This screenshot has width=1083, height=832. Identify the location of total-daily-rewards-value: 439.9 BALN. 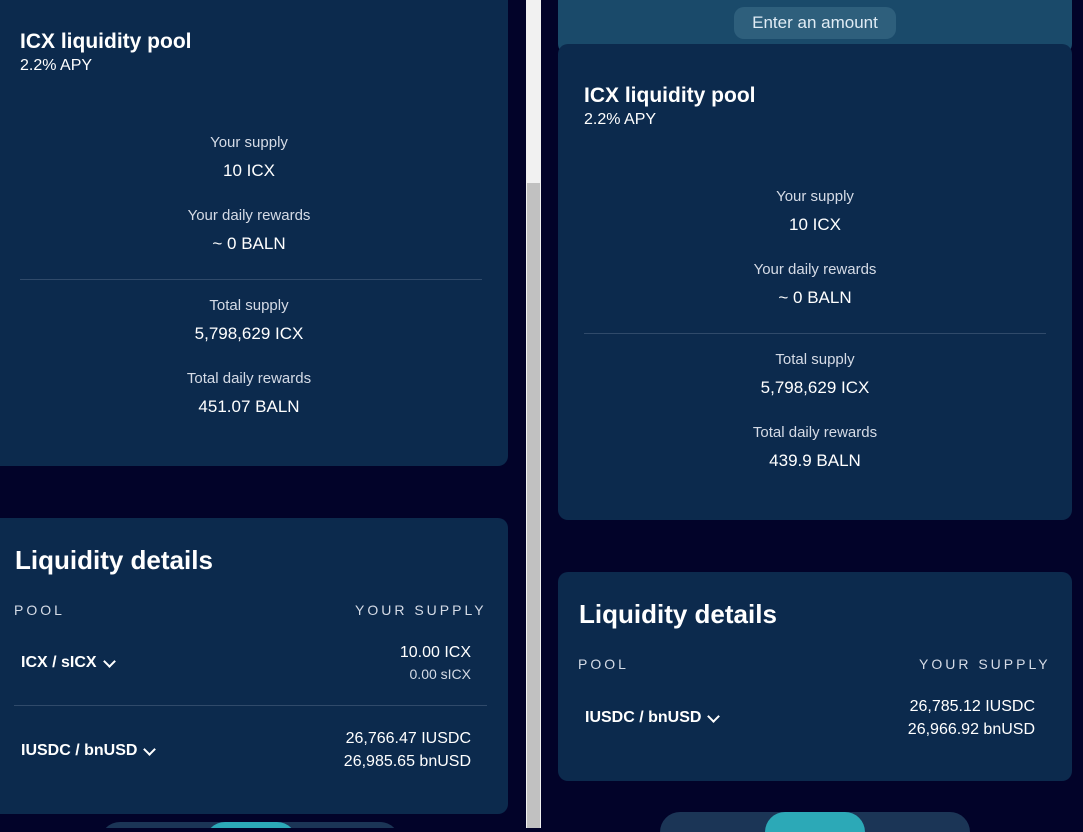
(815, 460).